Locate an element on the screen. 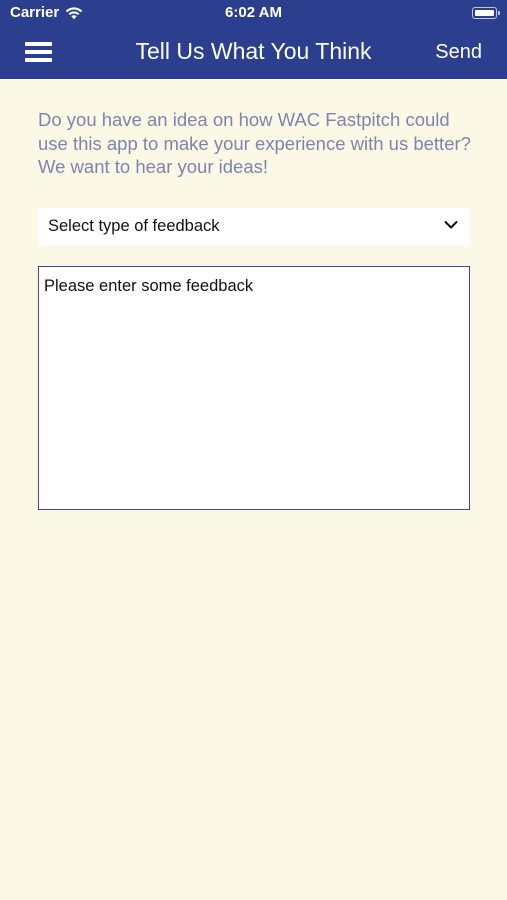  status-bar: Carrier 6:02 AM is located at coordinates (253, 14).